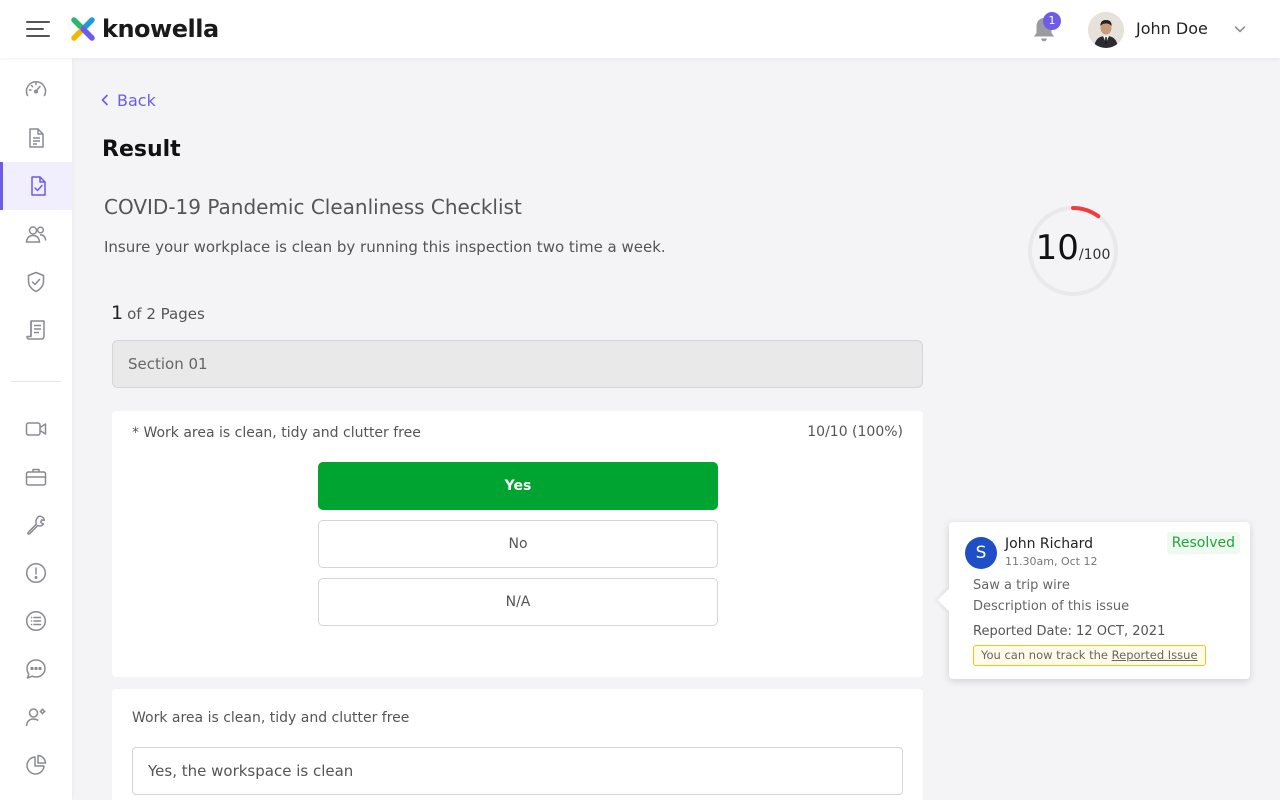 This screenshot has width=1280, height=800. I want to click on score-number: 10, so click(1057, 248).